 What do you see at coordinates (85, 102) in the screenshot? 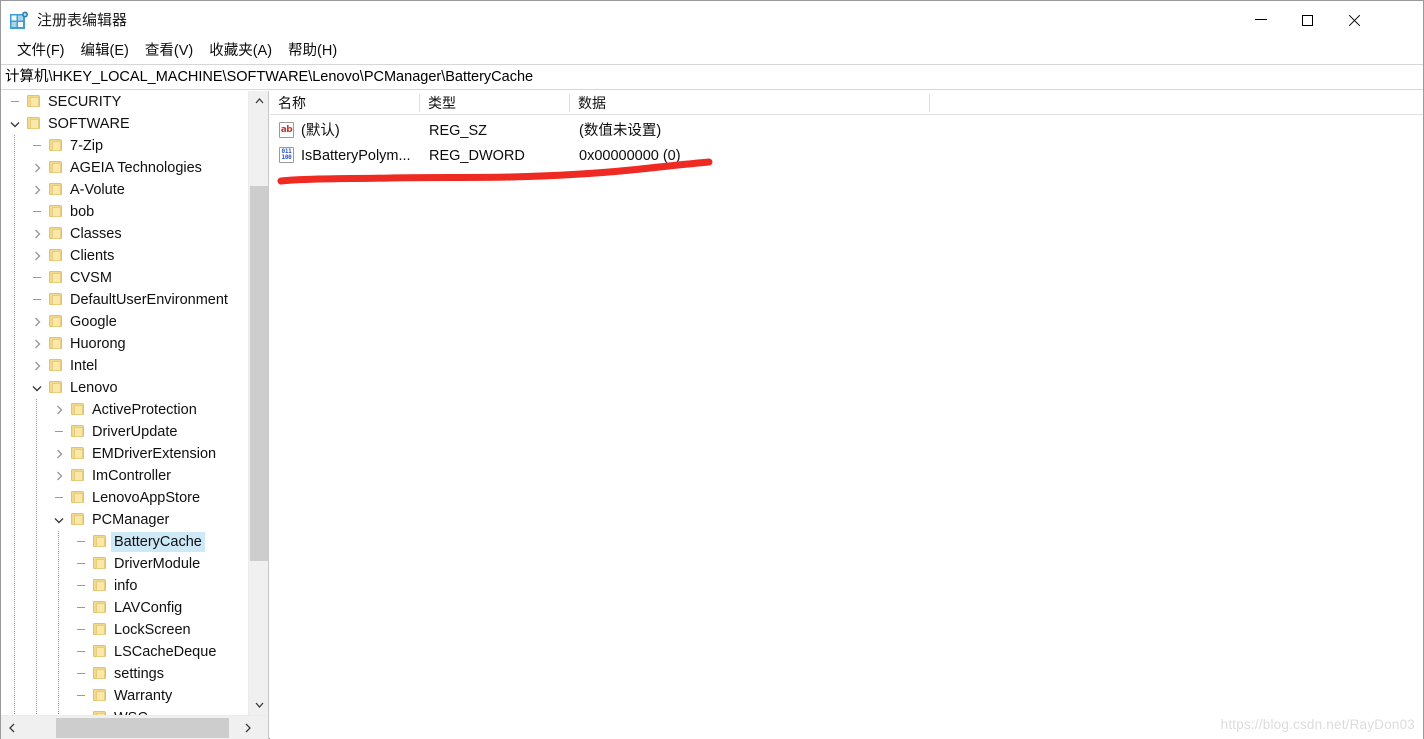
I see `tree-node-label: SECURITY` at bounding box center [85, 102].